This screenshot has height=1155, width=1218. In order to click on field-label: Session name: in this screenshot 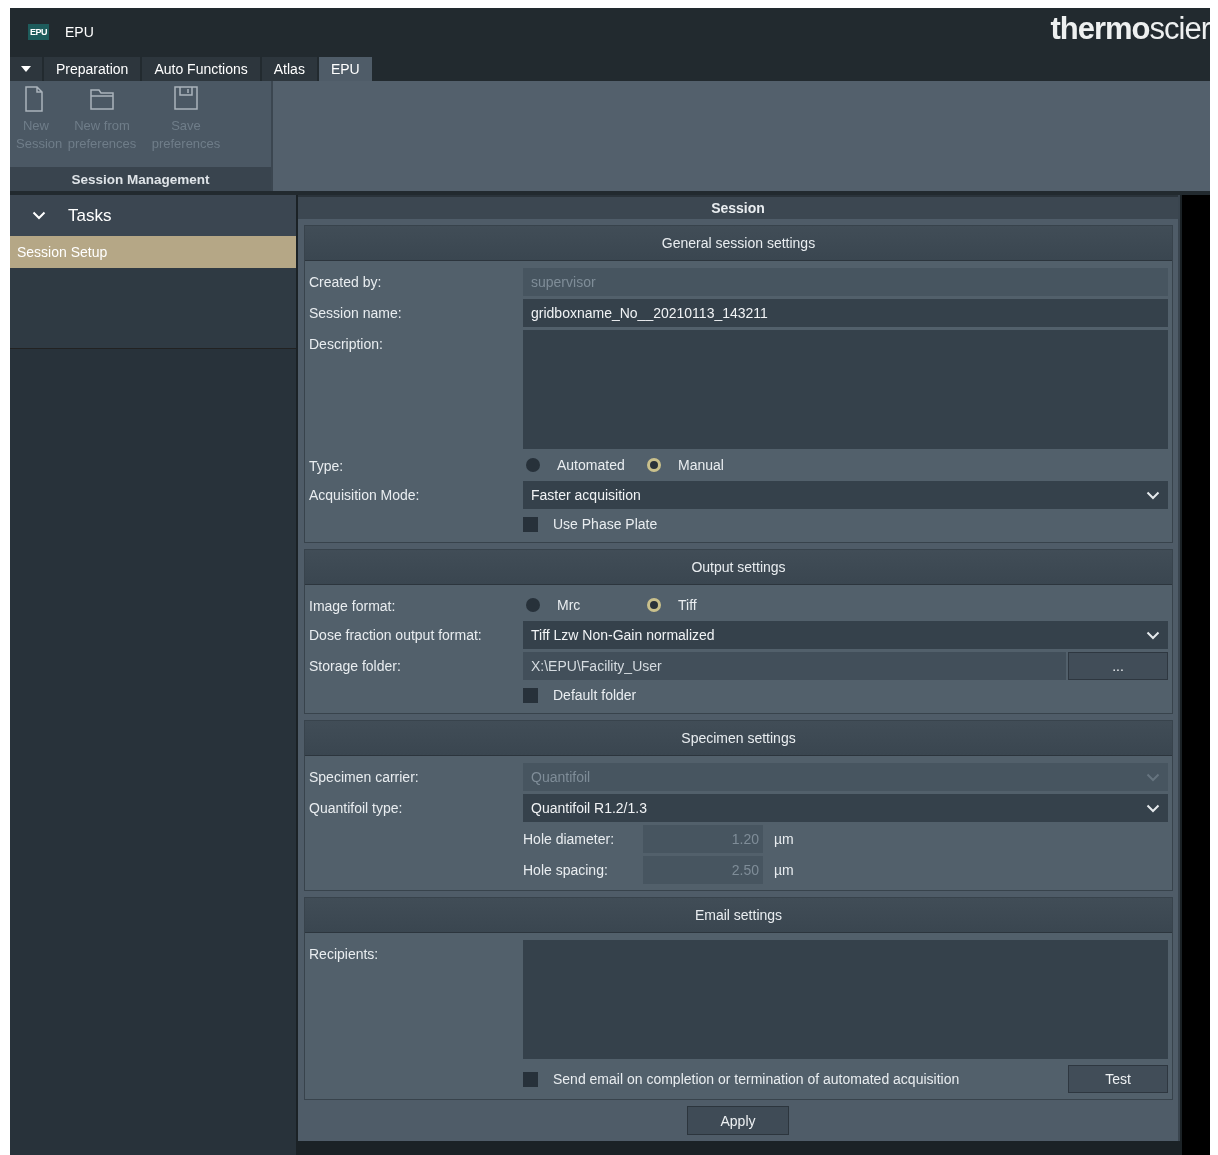, I will do `click(356, 312)`.